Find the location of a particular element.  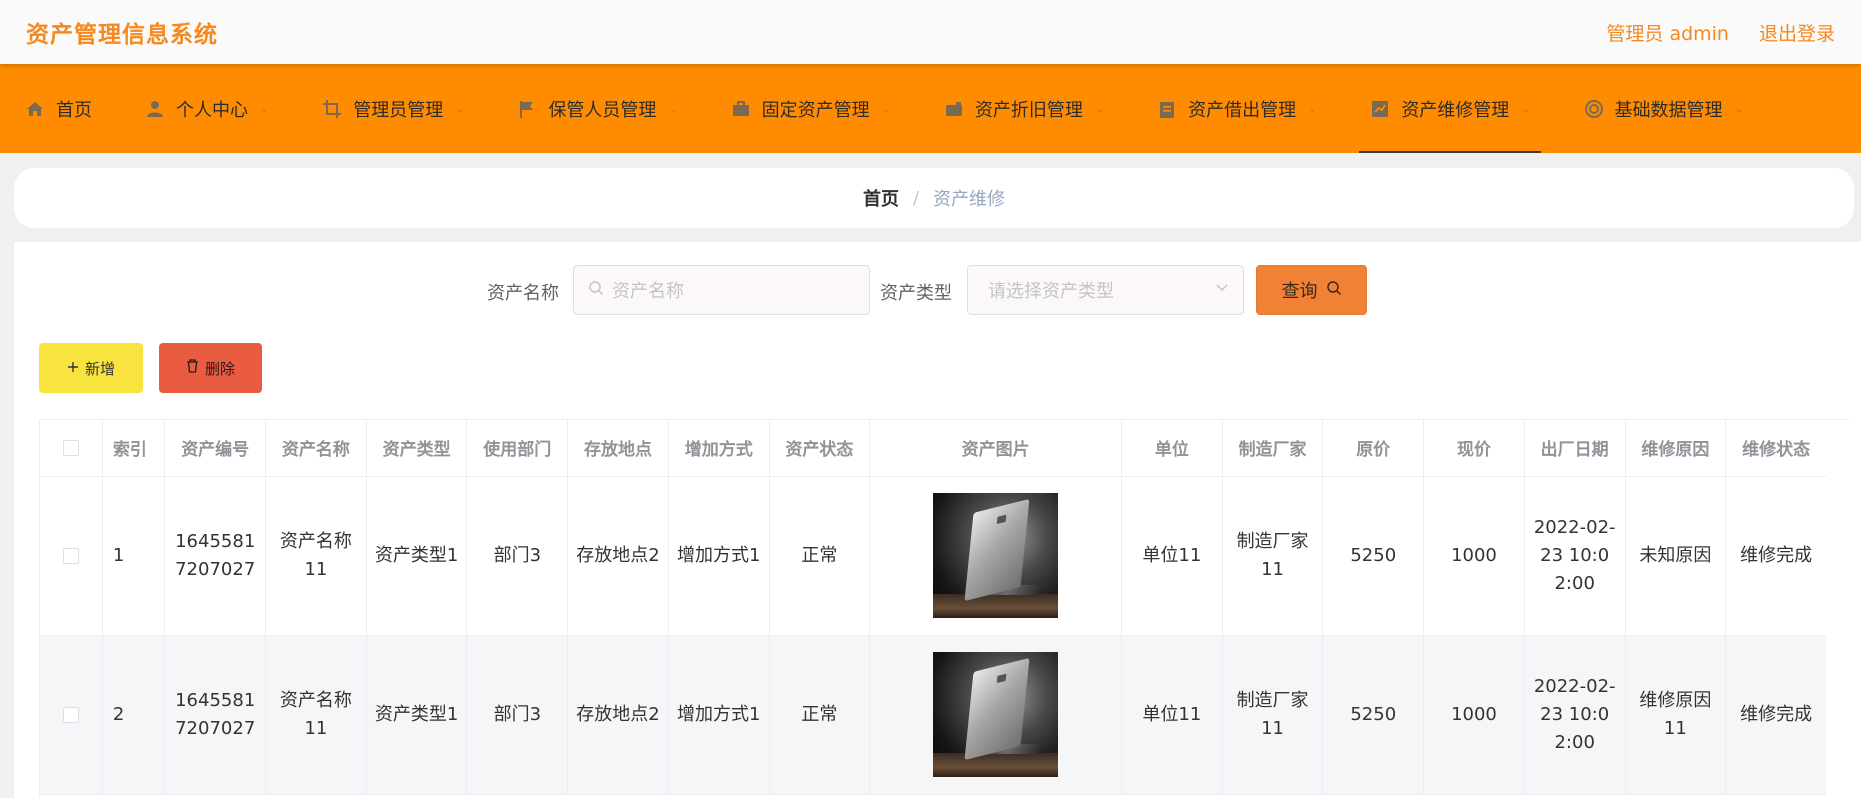

cell-cur-price: 1000 is located at coordinates (1474, 556).